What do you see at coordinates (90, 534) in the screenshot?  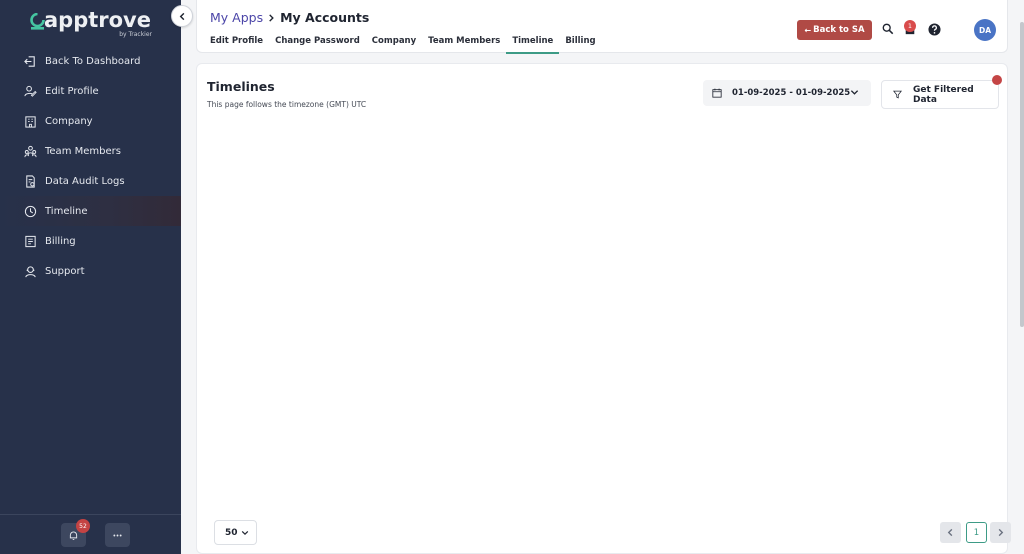 I see `sidebar-footer` at bounding box center [90, 534].